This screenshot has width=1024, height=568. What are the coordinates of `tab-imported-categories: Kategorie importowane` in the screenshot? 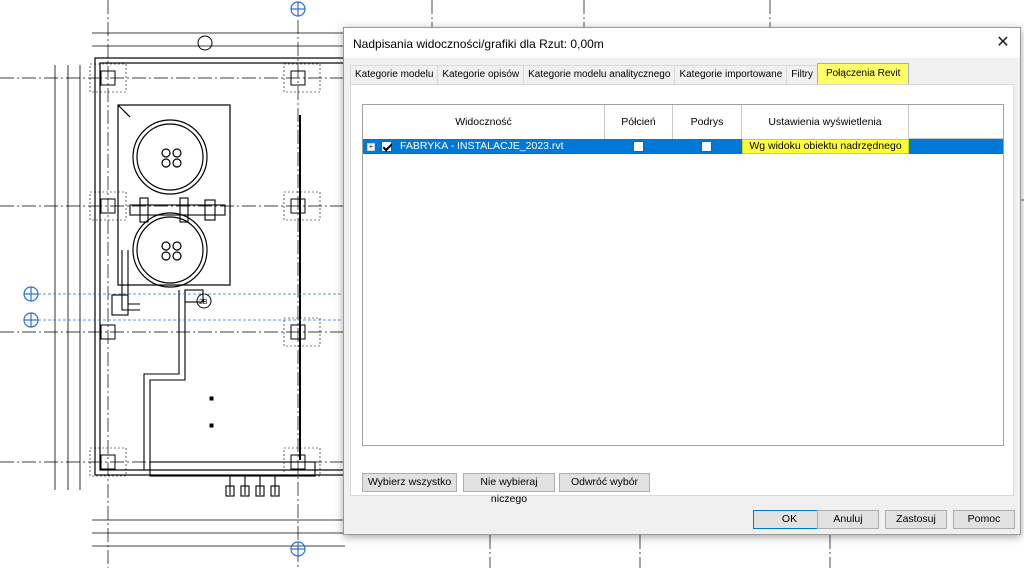 It's located at (731, 74).